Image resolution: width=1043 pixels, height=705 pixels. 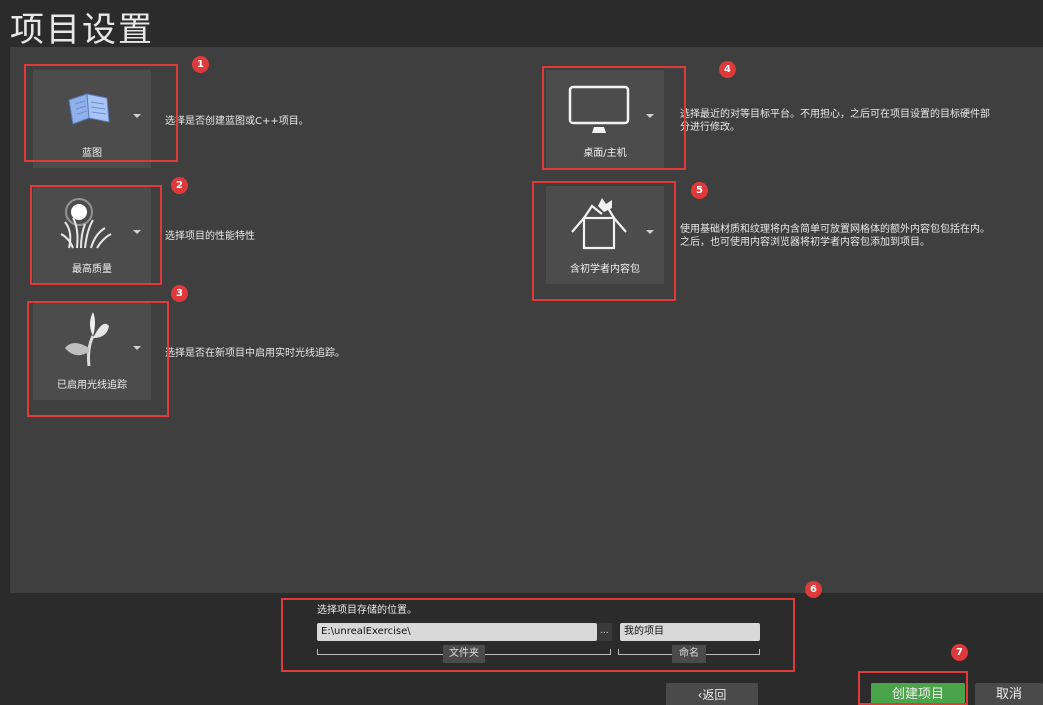 I want to click on quality-option-button: 最高质量, so click(x=92, y=235).